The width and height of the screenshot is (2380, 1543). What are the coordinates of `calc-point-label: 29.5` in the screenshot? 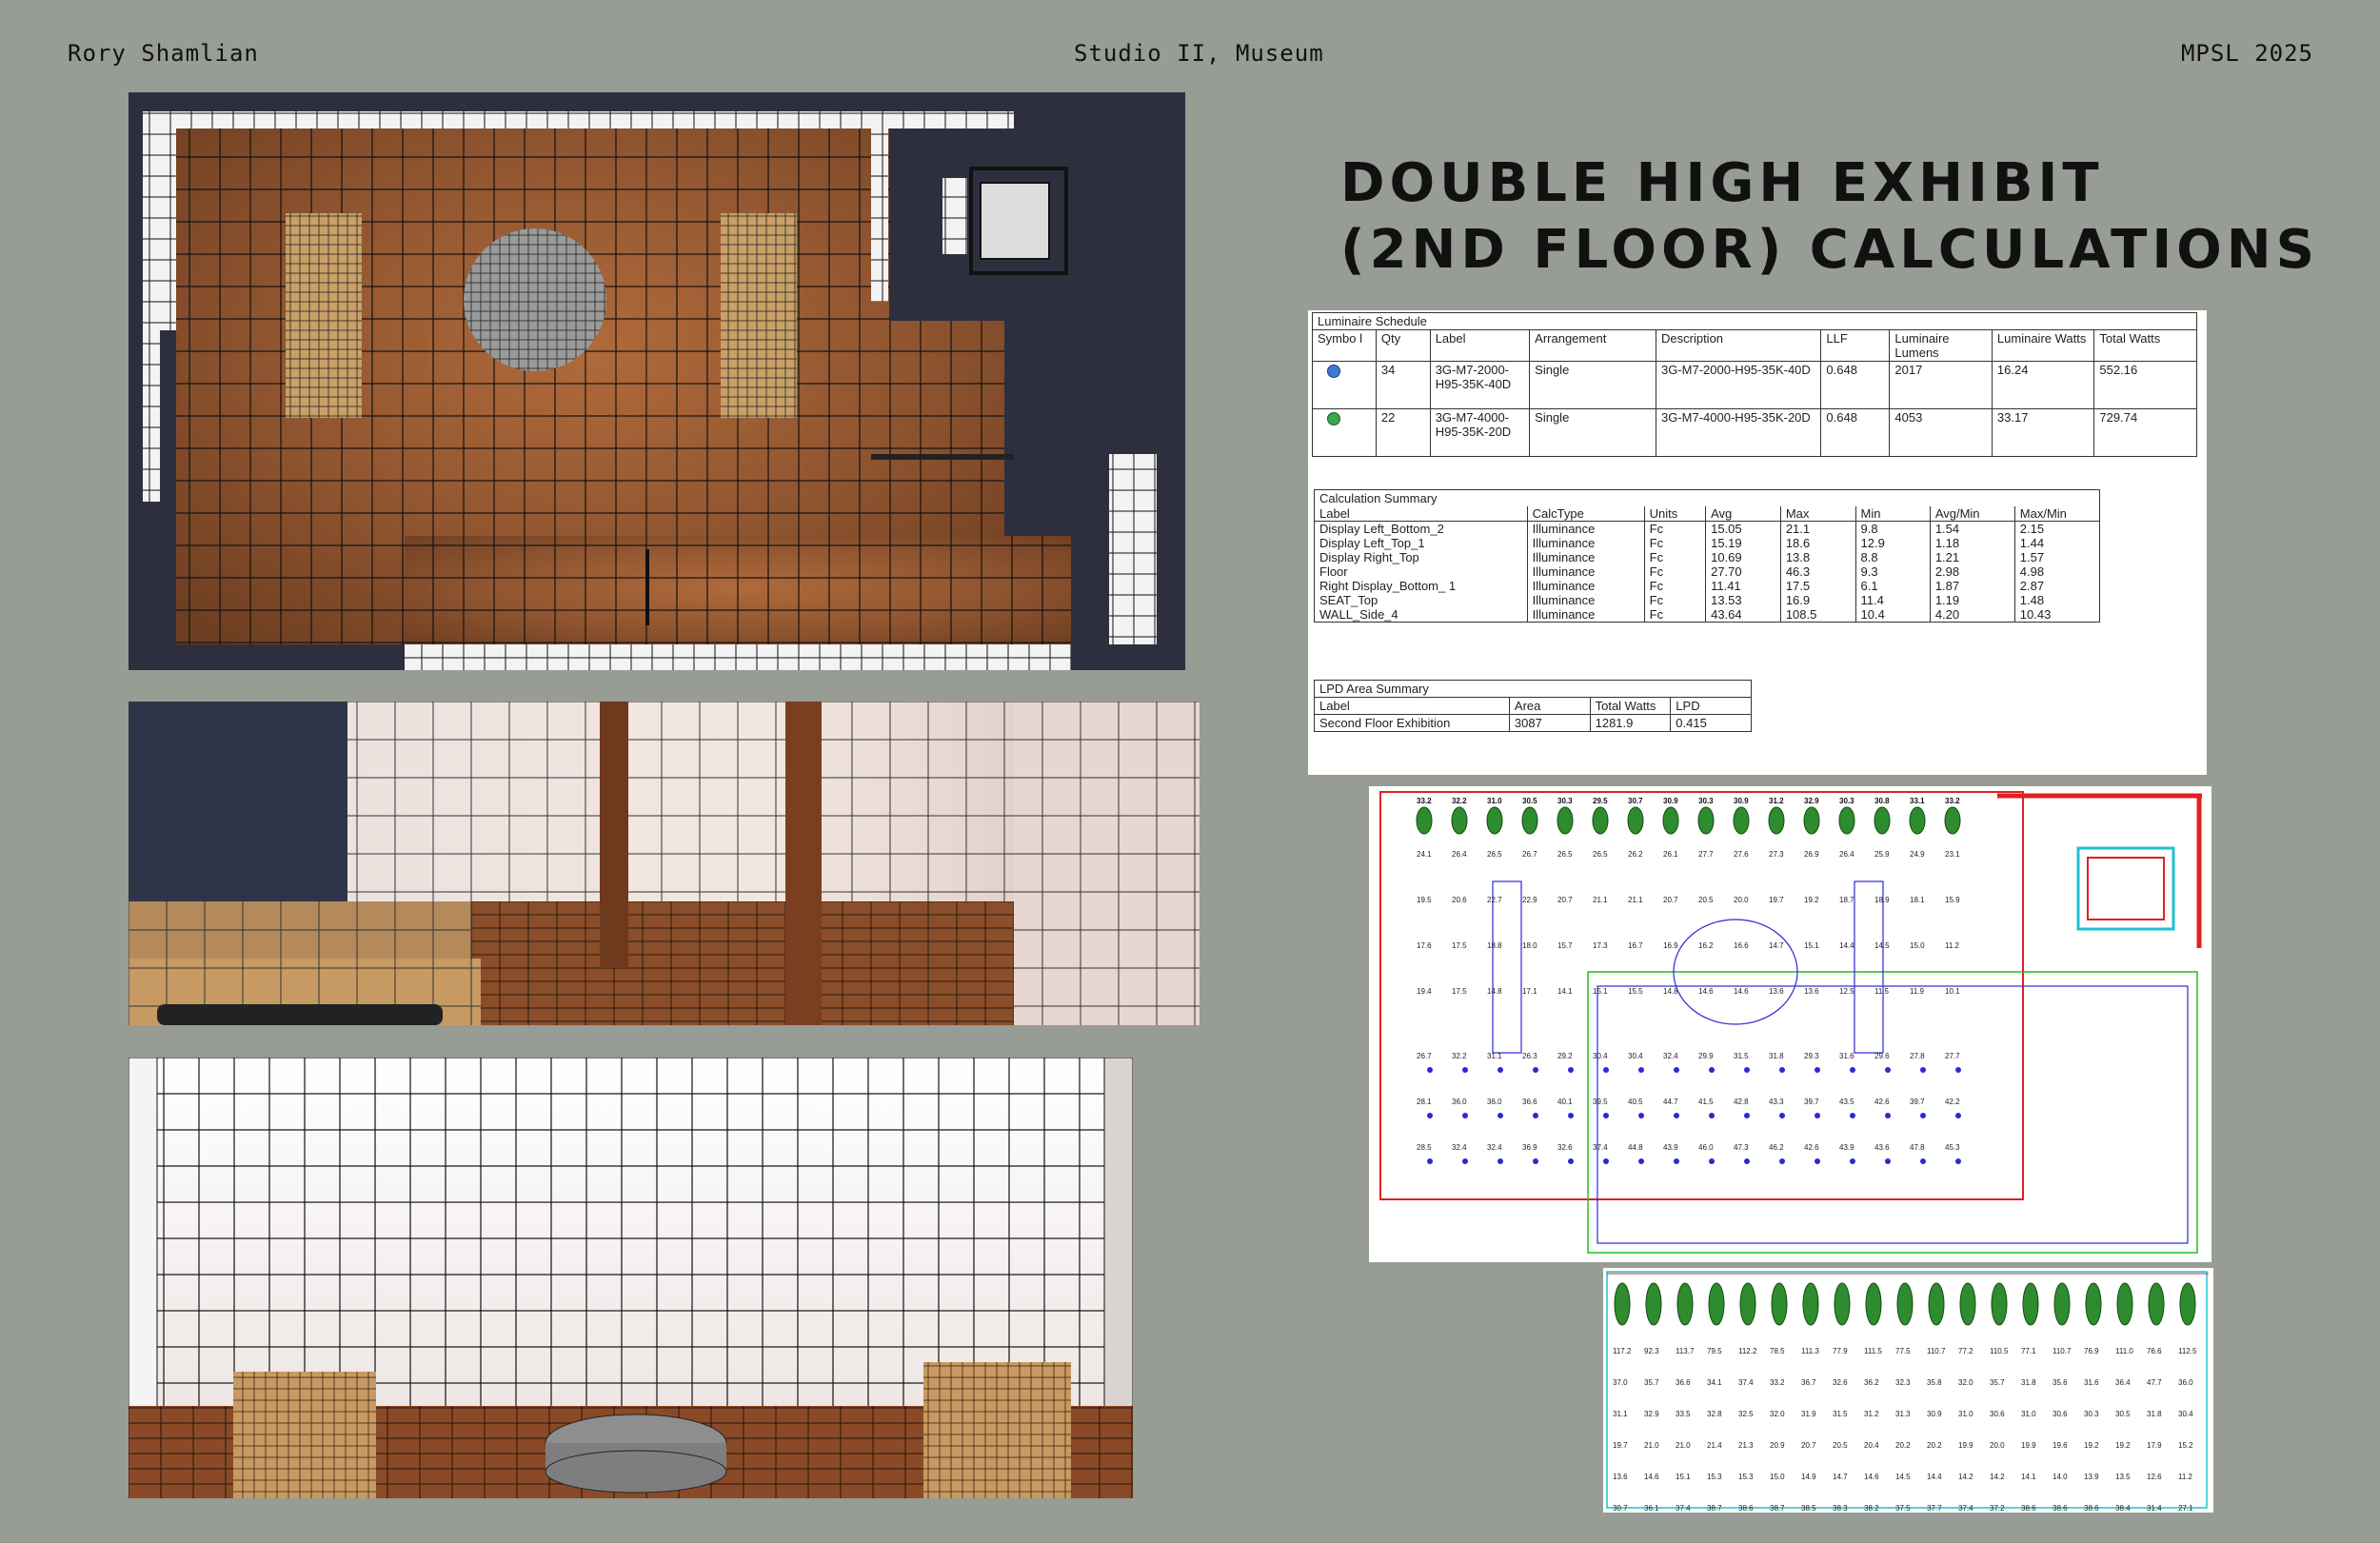 It's located at (1600, 801).